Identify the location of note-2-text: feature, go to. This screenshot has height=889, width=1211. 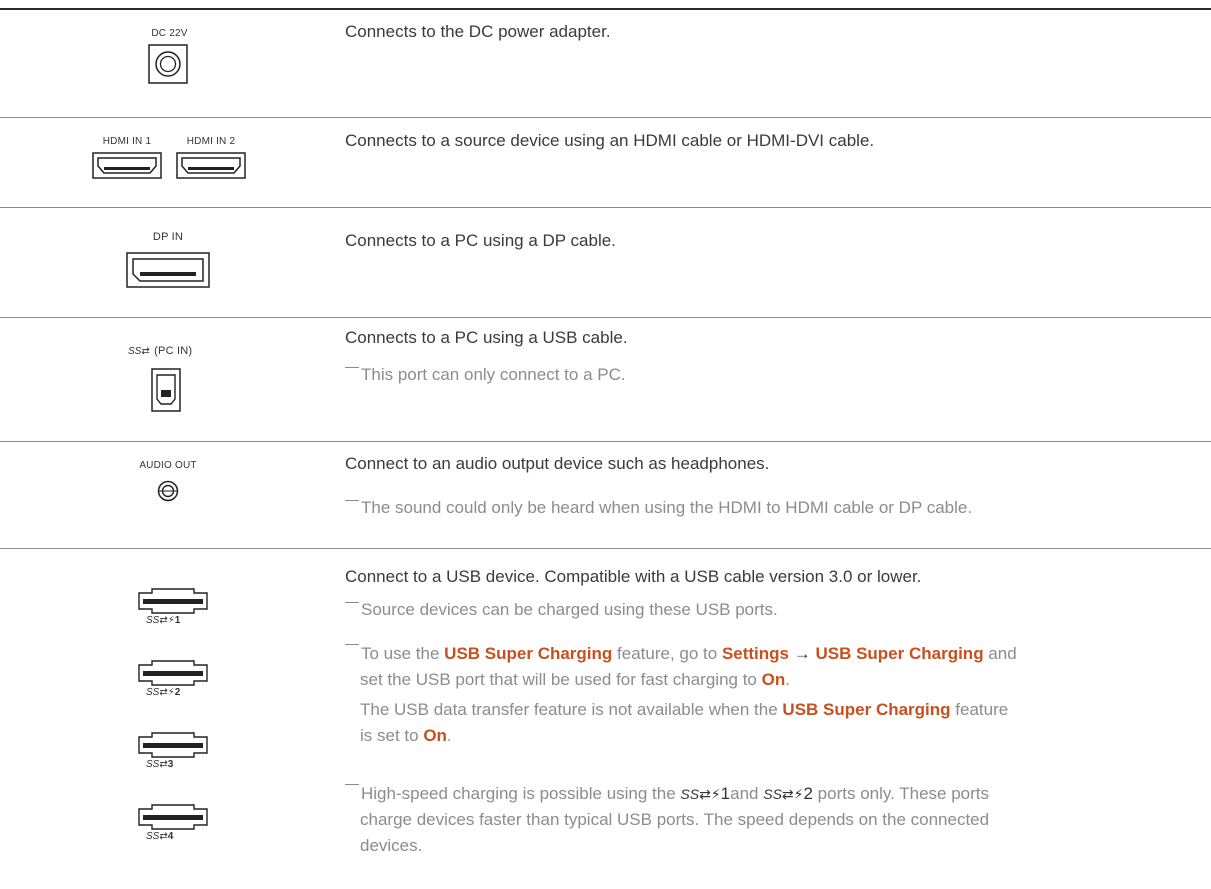
(667, 653).